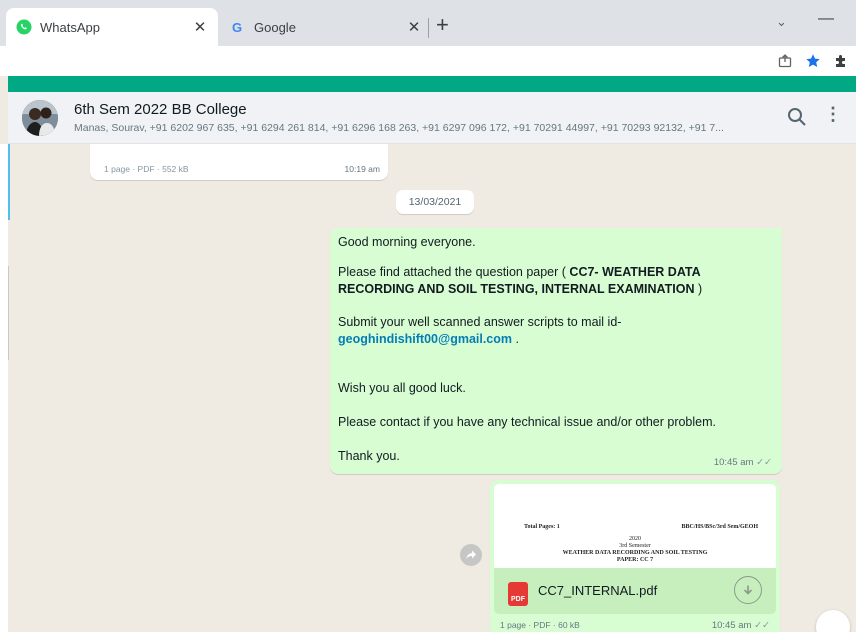  I want to click on menu-icon: ⋮, so click(833, 114).